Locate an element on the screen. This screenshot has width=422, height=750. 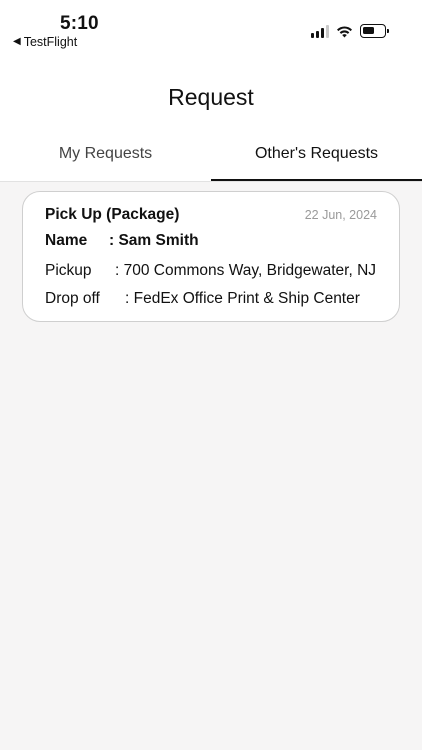
name-row: Name : Sam Smith is located at coordinates (122, 241).